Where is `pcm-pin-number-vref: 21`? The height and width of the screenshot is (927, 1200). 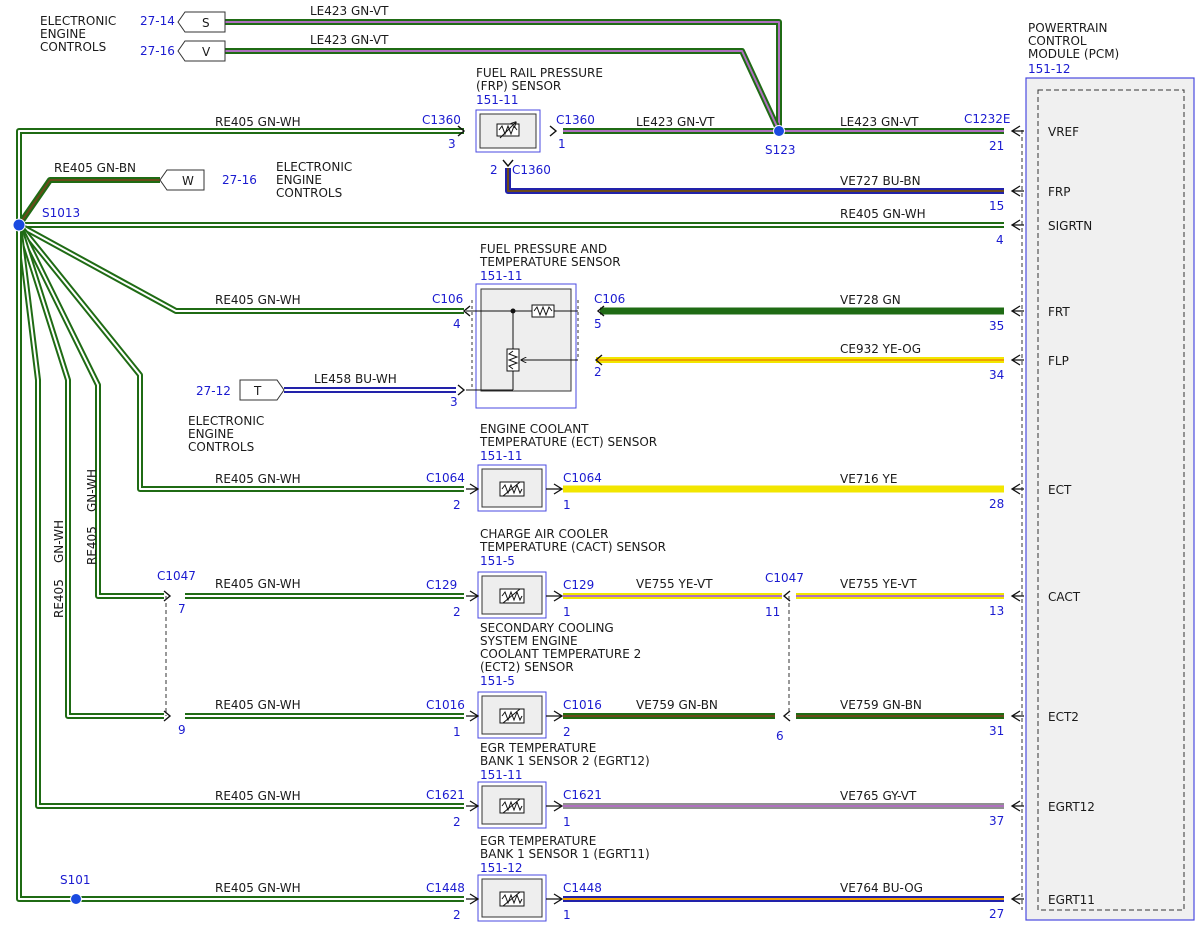 pcm-pin-number-vref: 21 is located at coordinates (996, 146).